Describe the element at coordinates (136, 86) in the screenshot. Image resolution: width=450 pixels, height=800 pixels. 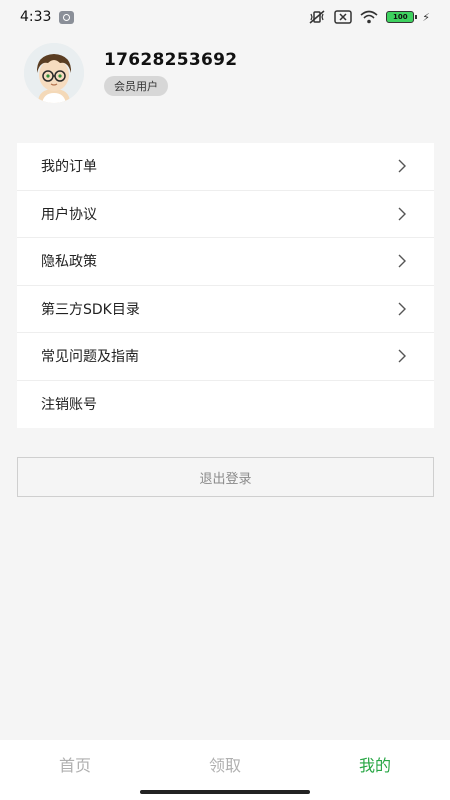
I see `member-badge: 会员用户` at that location.